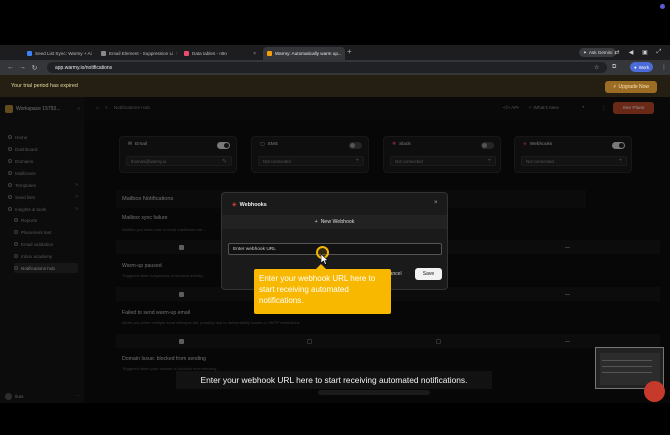  What do you see at coordinates (335, 86) in the screenshot?
I see `trial-banner: Your trial period has expired` at bounding box center [335, 86].